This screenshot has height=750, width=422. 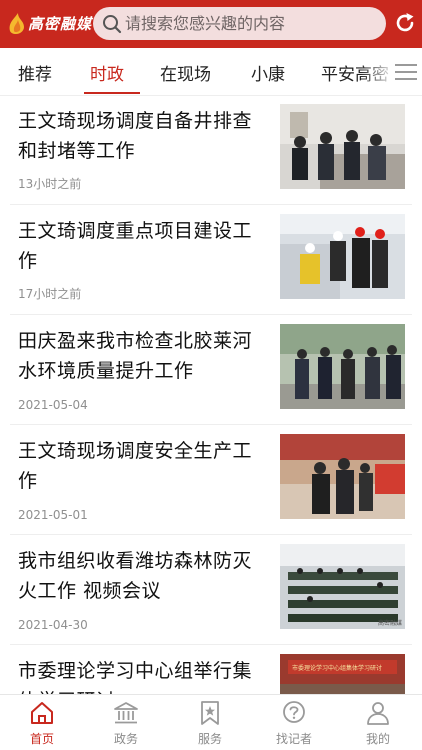 What do you see at coordinates (294, 712) in the screenshot?
I see `question-icon` at bounding box center [294, 712].